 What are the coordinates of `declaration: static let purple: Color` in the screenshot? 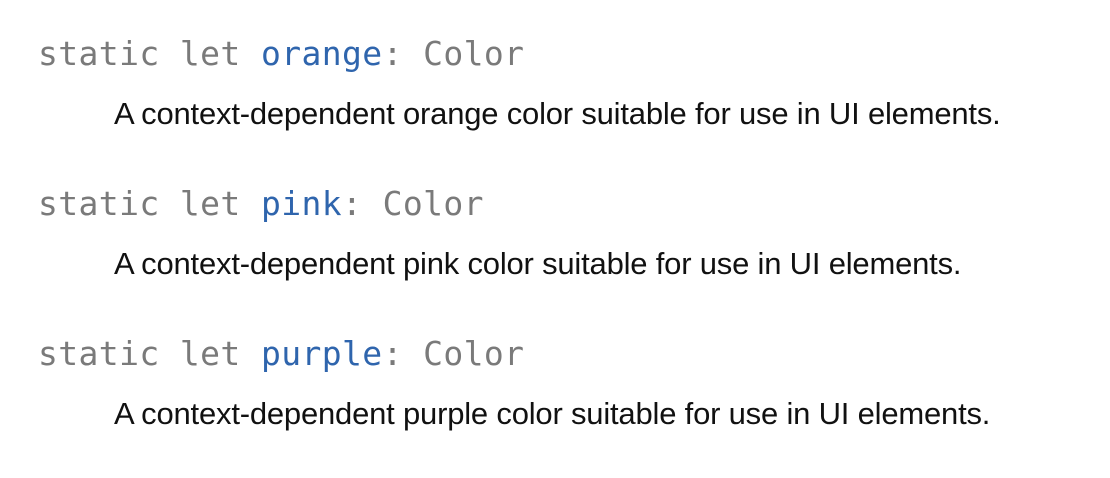 It's located at (281, 354).